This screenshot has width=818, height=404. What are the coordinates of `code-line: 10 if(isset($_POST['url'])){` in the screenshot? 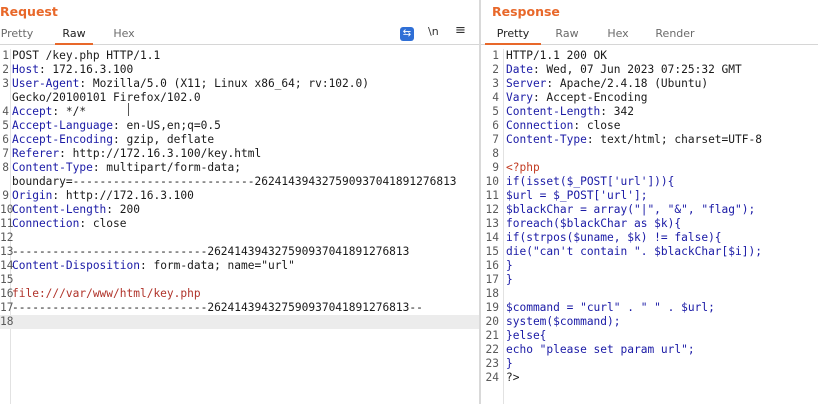 It's located at (649, 182).